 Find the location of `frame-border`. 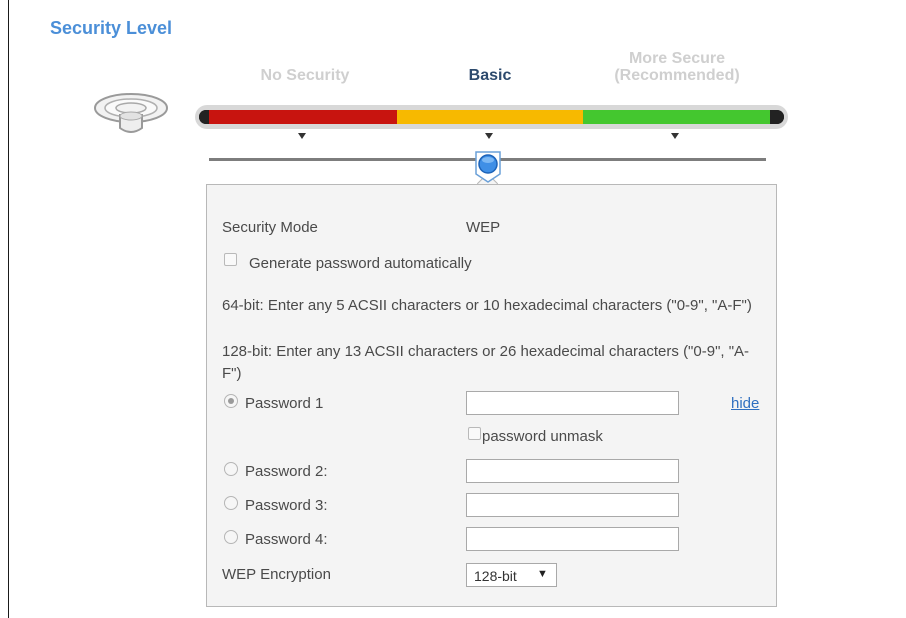

frame-border is located at coordinates (8, 309).